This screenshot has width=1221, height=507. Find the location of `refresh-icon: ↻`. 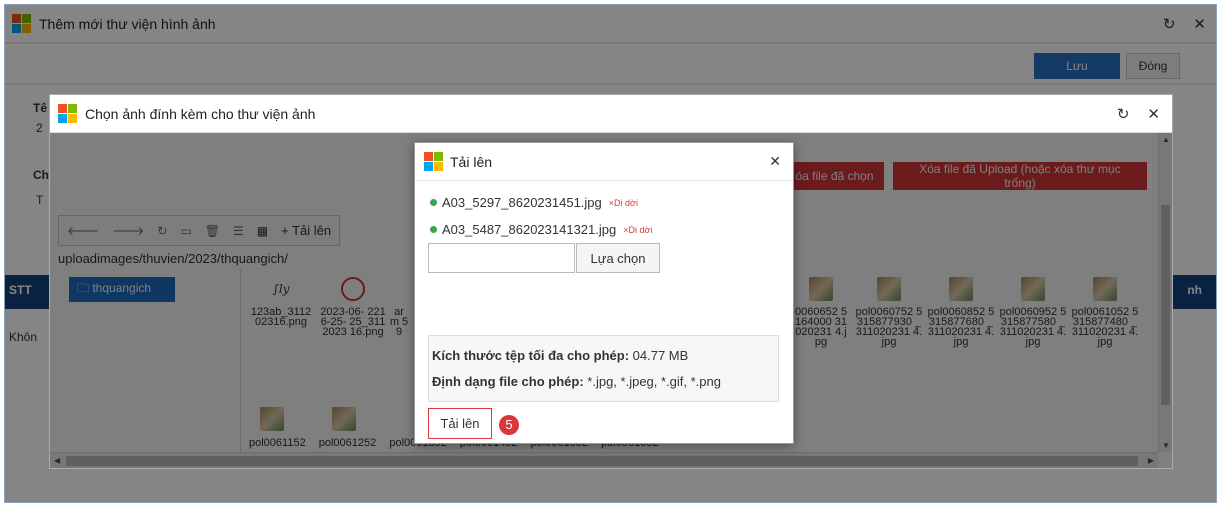

refresh-icon: ↻ is located at coordinates (1123, 114).